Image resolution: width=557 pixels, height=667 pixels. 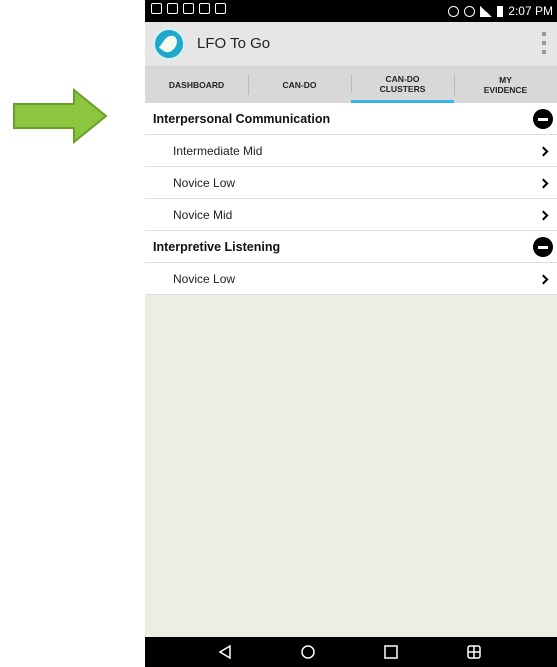 I want to click on back-icon, so click(x=225, y=652).